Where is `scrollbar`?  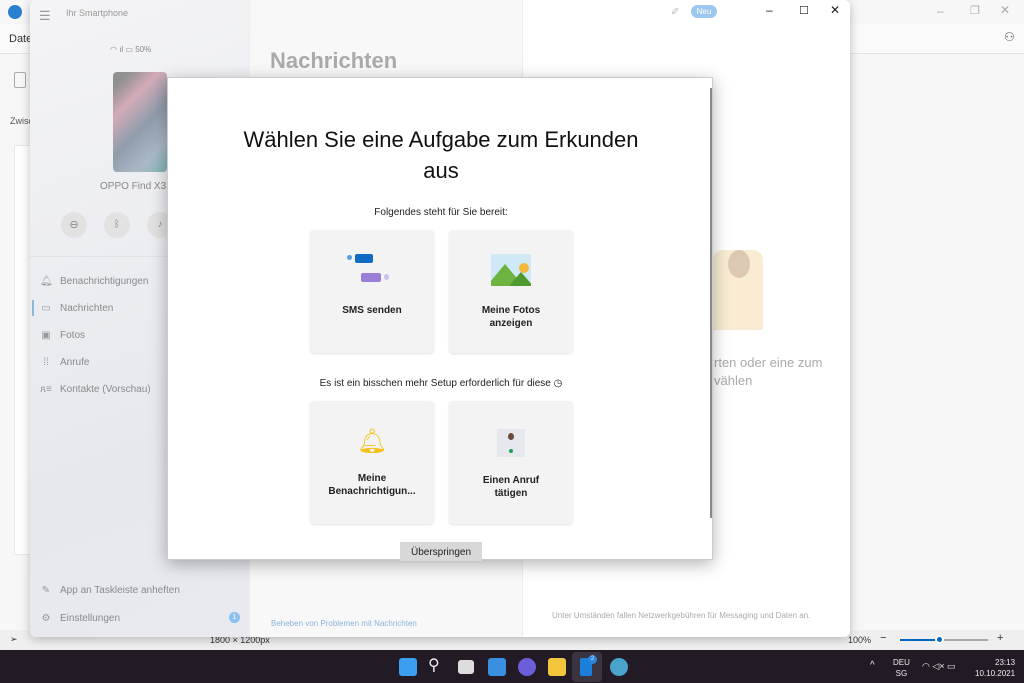
scrollbar is located at coordinates (711, 303).